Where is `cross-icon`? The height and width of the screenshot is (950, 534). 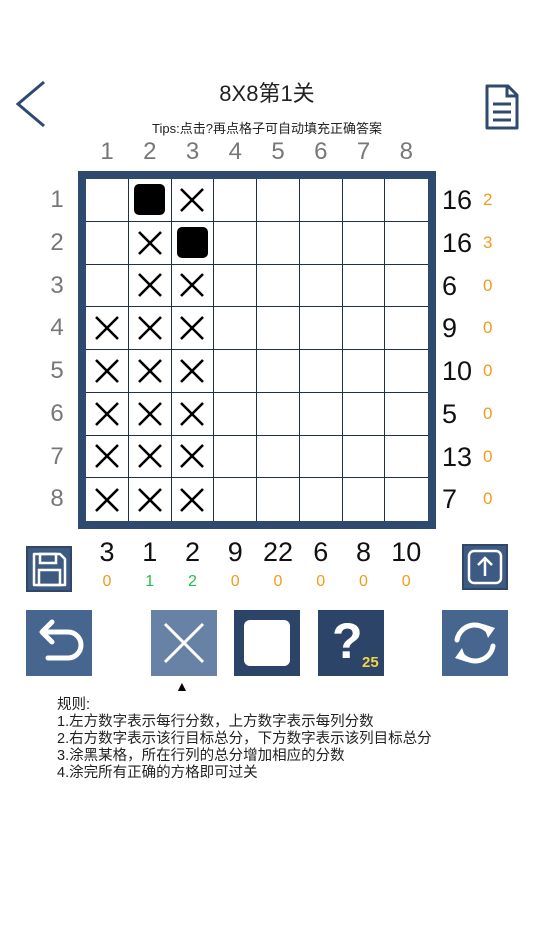 cross-icon is located at coordinates (184, 643).